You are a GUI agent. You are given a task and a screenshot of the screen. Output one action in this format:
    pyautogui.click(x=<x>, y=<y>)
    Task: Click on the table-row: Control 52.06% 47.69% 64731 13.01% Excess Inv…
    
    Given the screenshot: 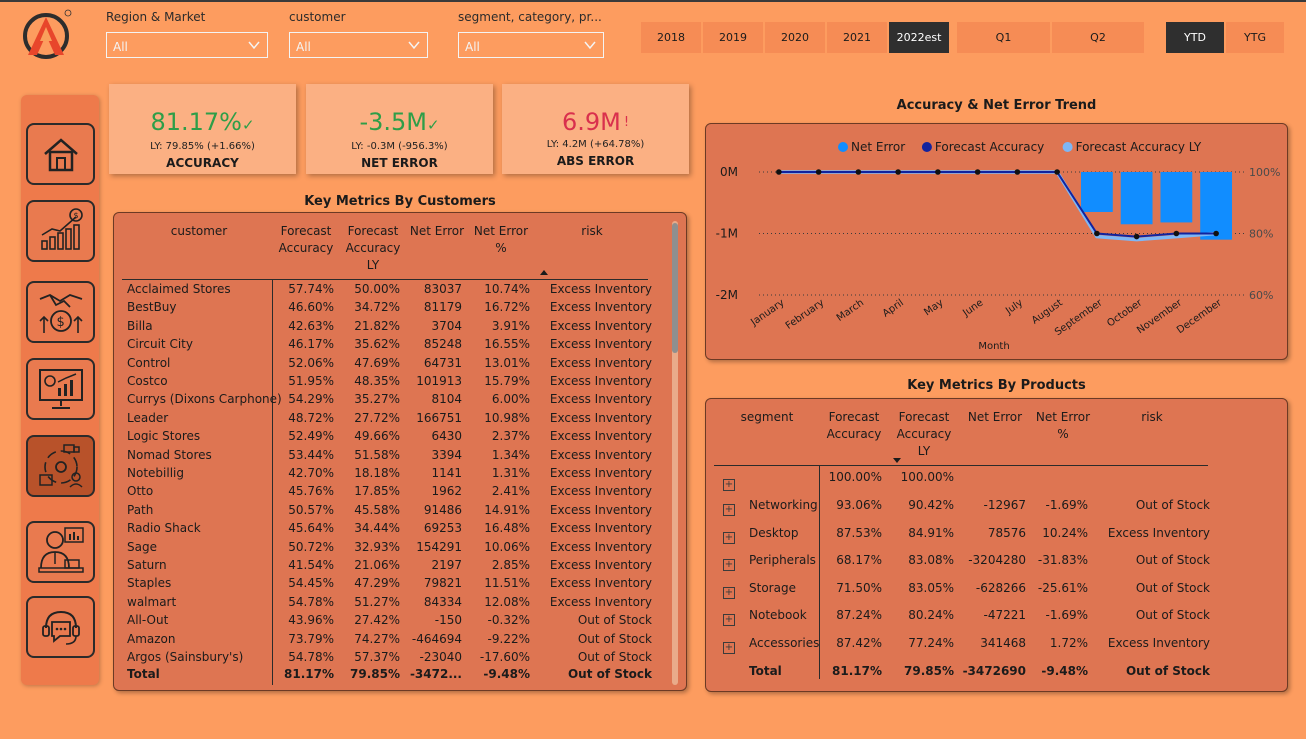 What is the action you would take?
    pyautogui.click(x=387, y=365)
    